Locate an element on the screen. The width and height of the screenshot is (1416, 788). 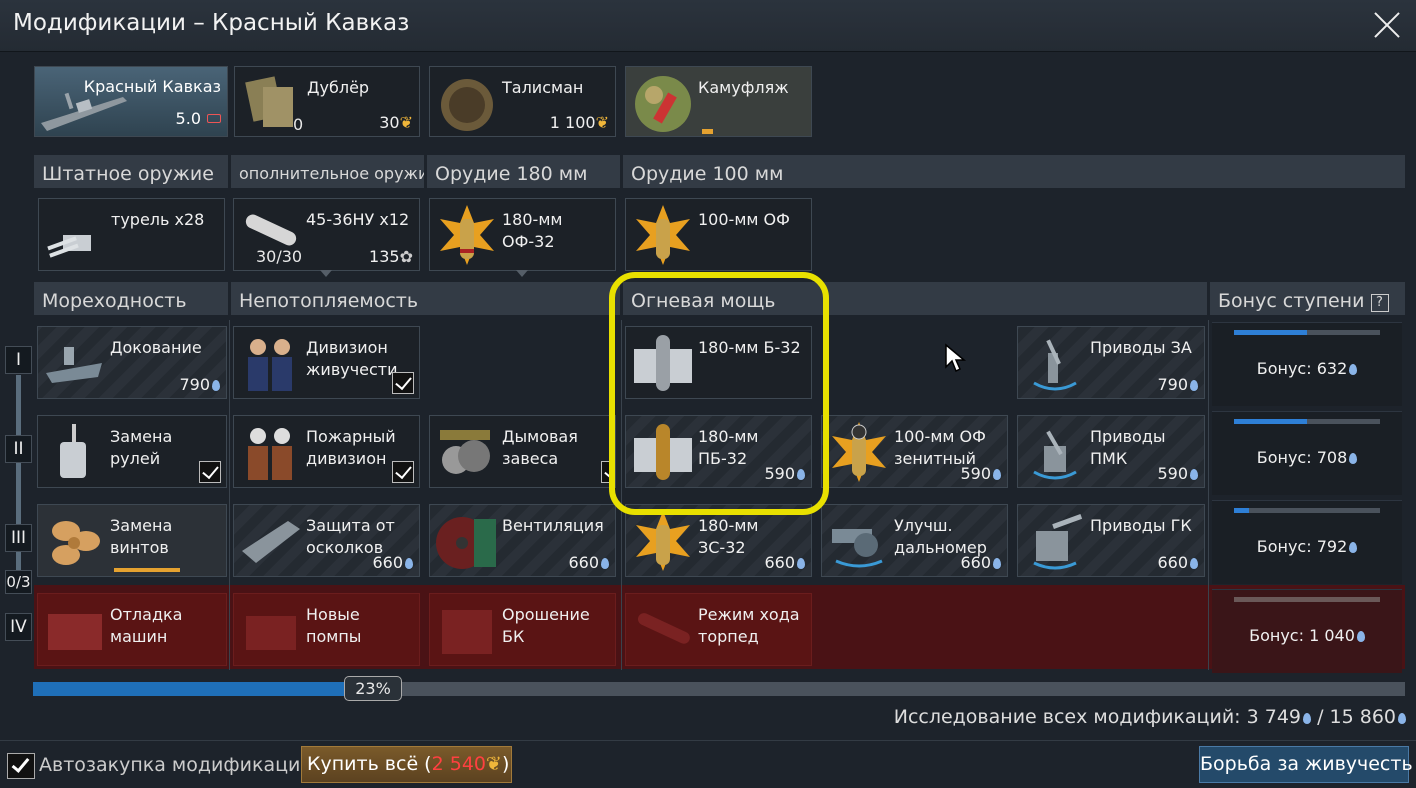
header-additional-weapons: ополнительное оружие is located at coordinates (327, 171).